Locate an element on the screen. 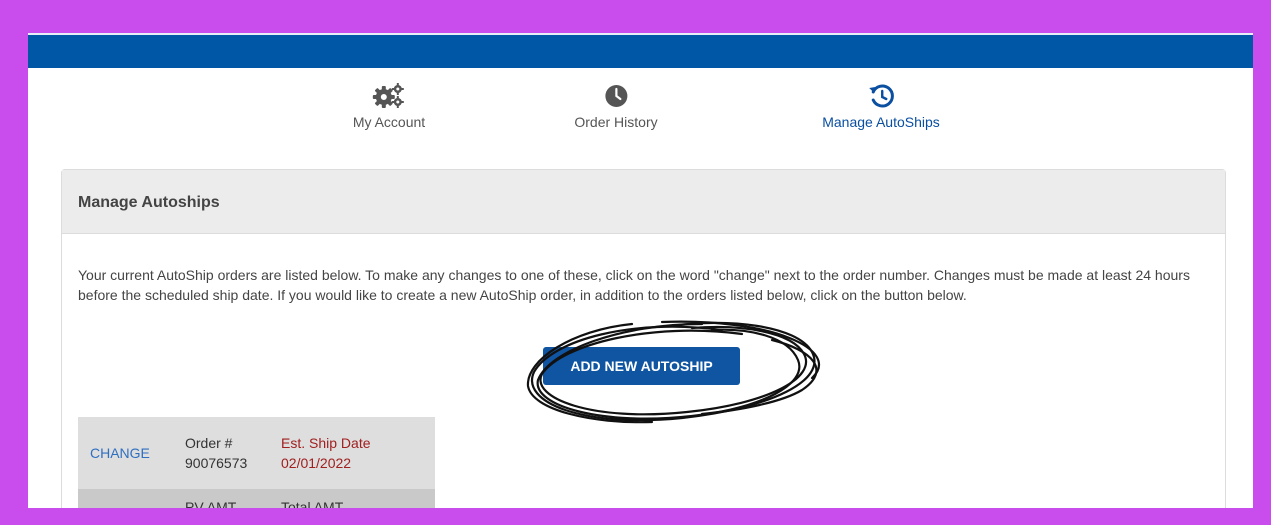 Image resolution: width=1271 pixels, height=525 pixels. panel-title: Manage Autoships is located at coordinates (149, 202).